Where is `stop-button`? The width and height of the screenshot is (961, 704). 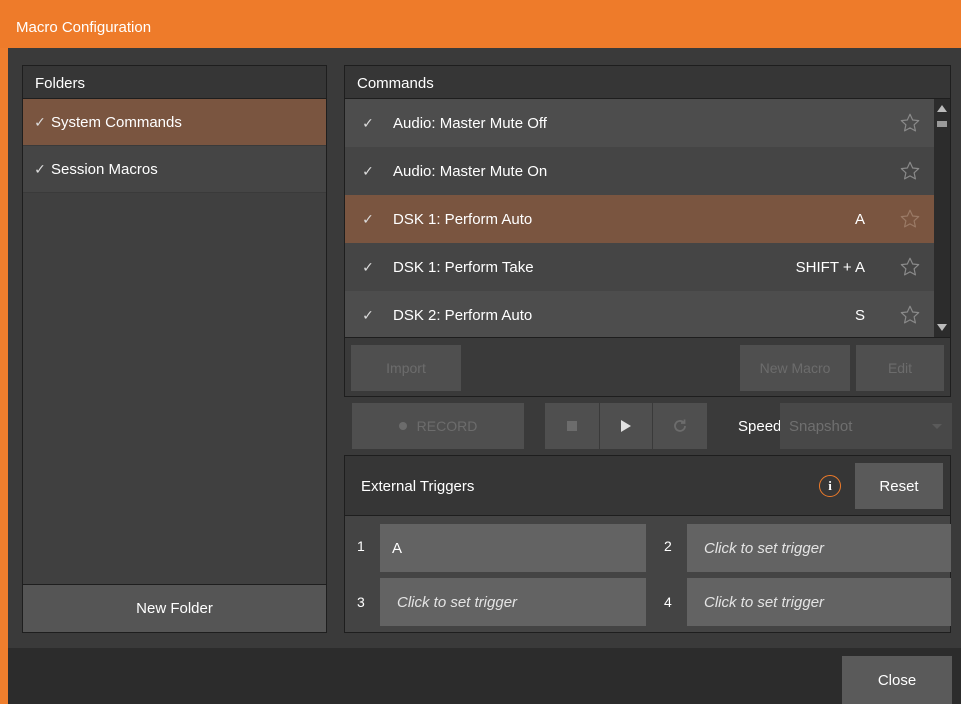 stop-button is located at coordinates (572, 426).